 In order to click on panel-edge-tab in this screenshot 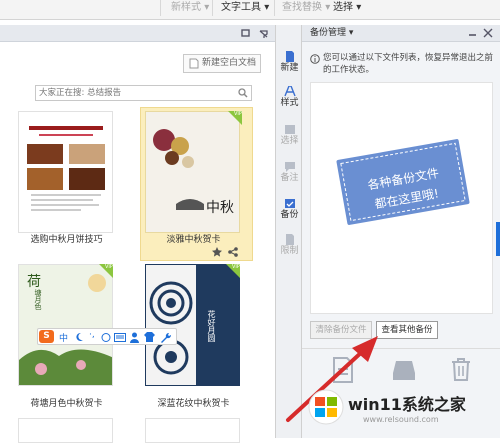, I will do `click(498, 239)`.